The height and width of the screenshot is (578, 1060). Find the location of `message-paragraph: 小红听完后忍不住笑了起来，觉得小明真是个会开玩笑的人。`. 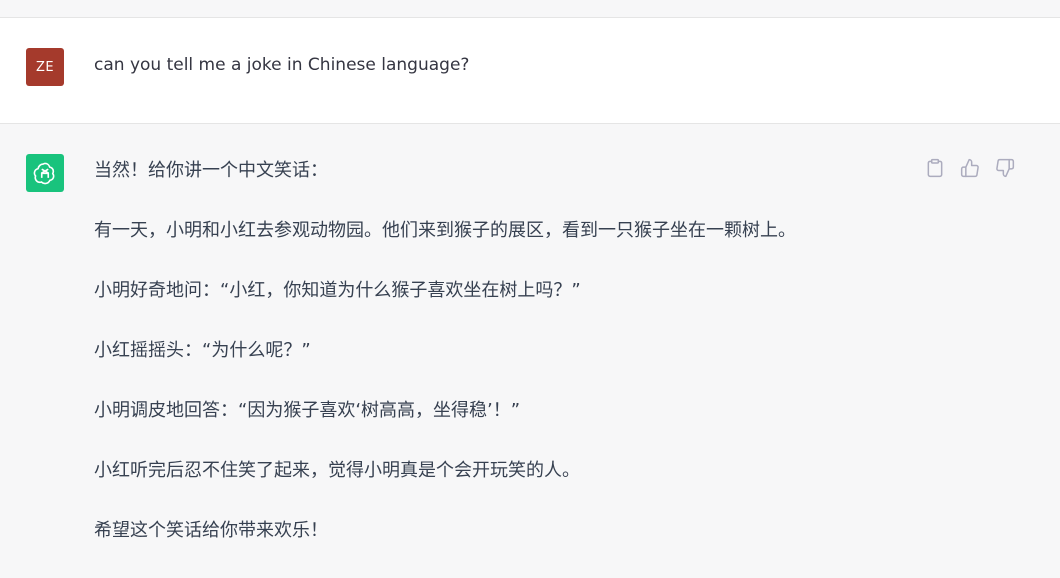

message-paragraph: 小红听完后忍不住笑了起来，觉得小明真是个会开玩笑的人。 is located at coordinates (337, 470).